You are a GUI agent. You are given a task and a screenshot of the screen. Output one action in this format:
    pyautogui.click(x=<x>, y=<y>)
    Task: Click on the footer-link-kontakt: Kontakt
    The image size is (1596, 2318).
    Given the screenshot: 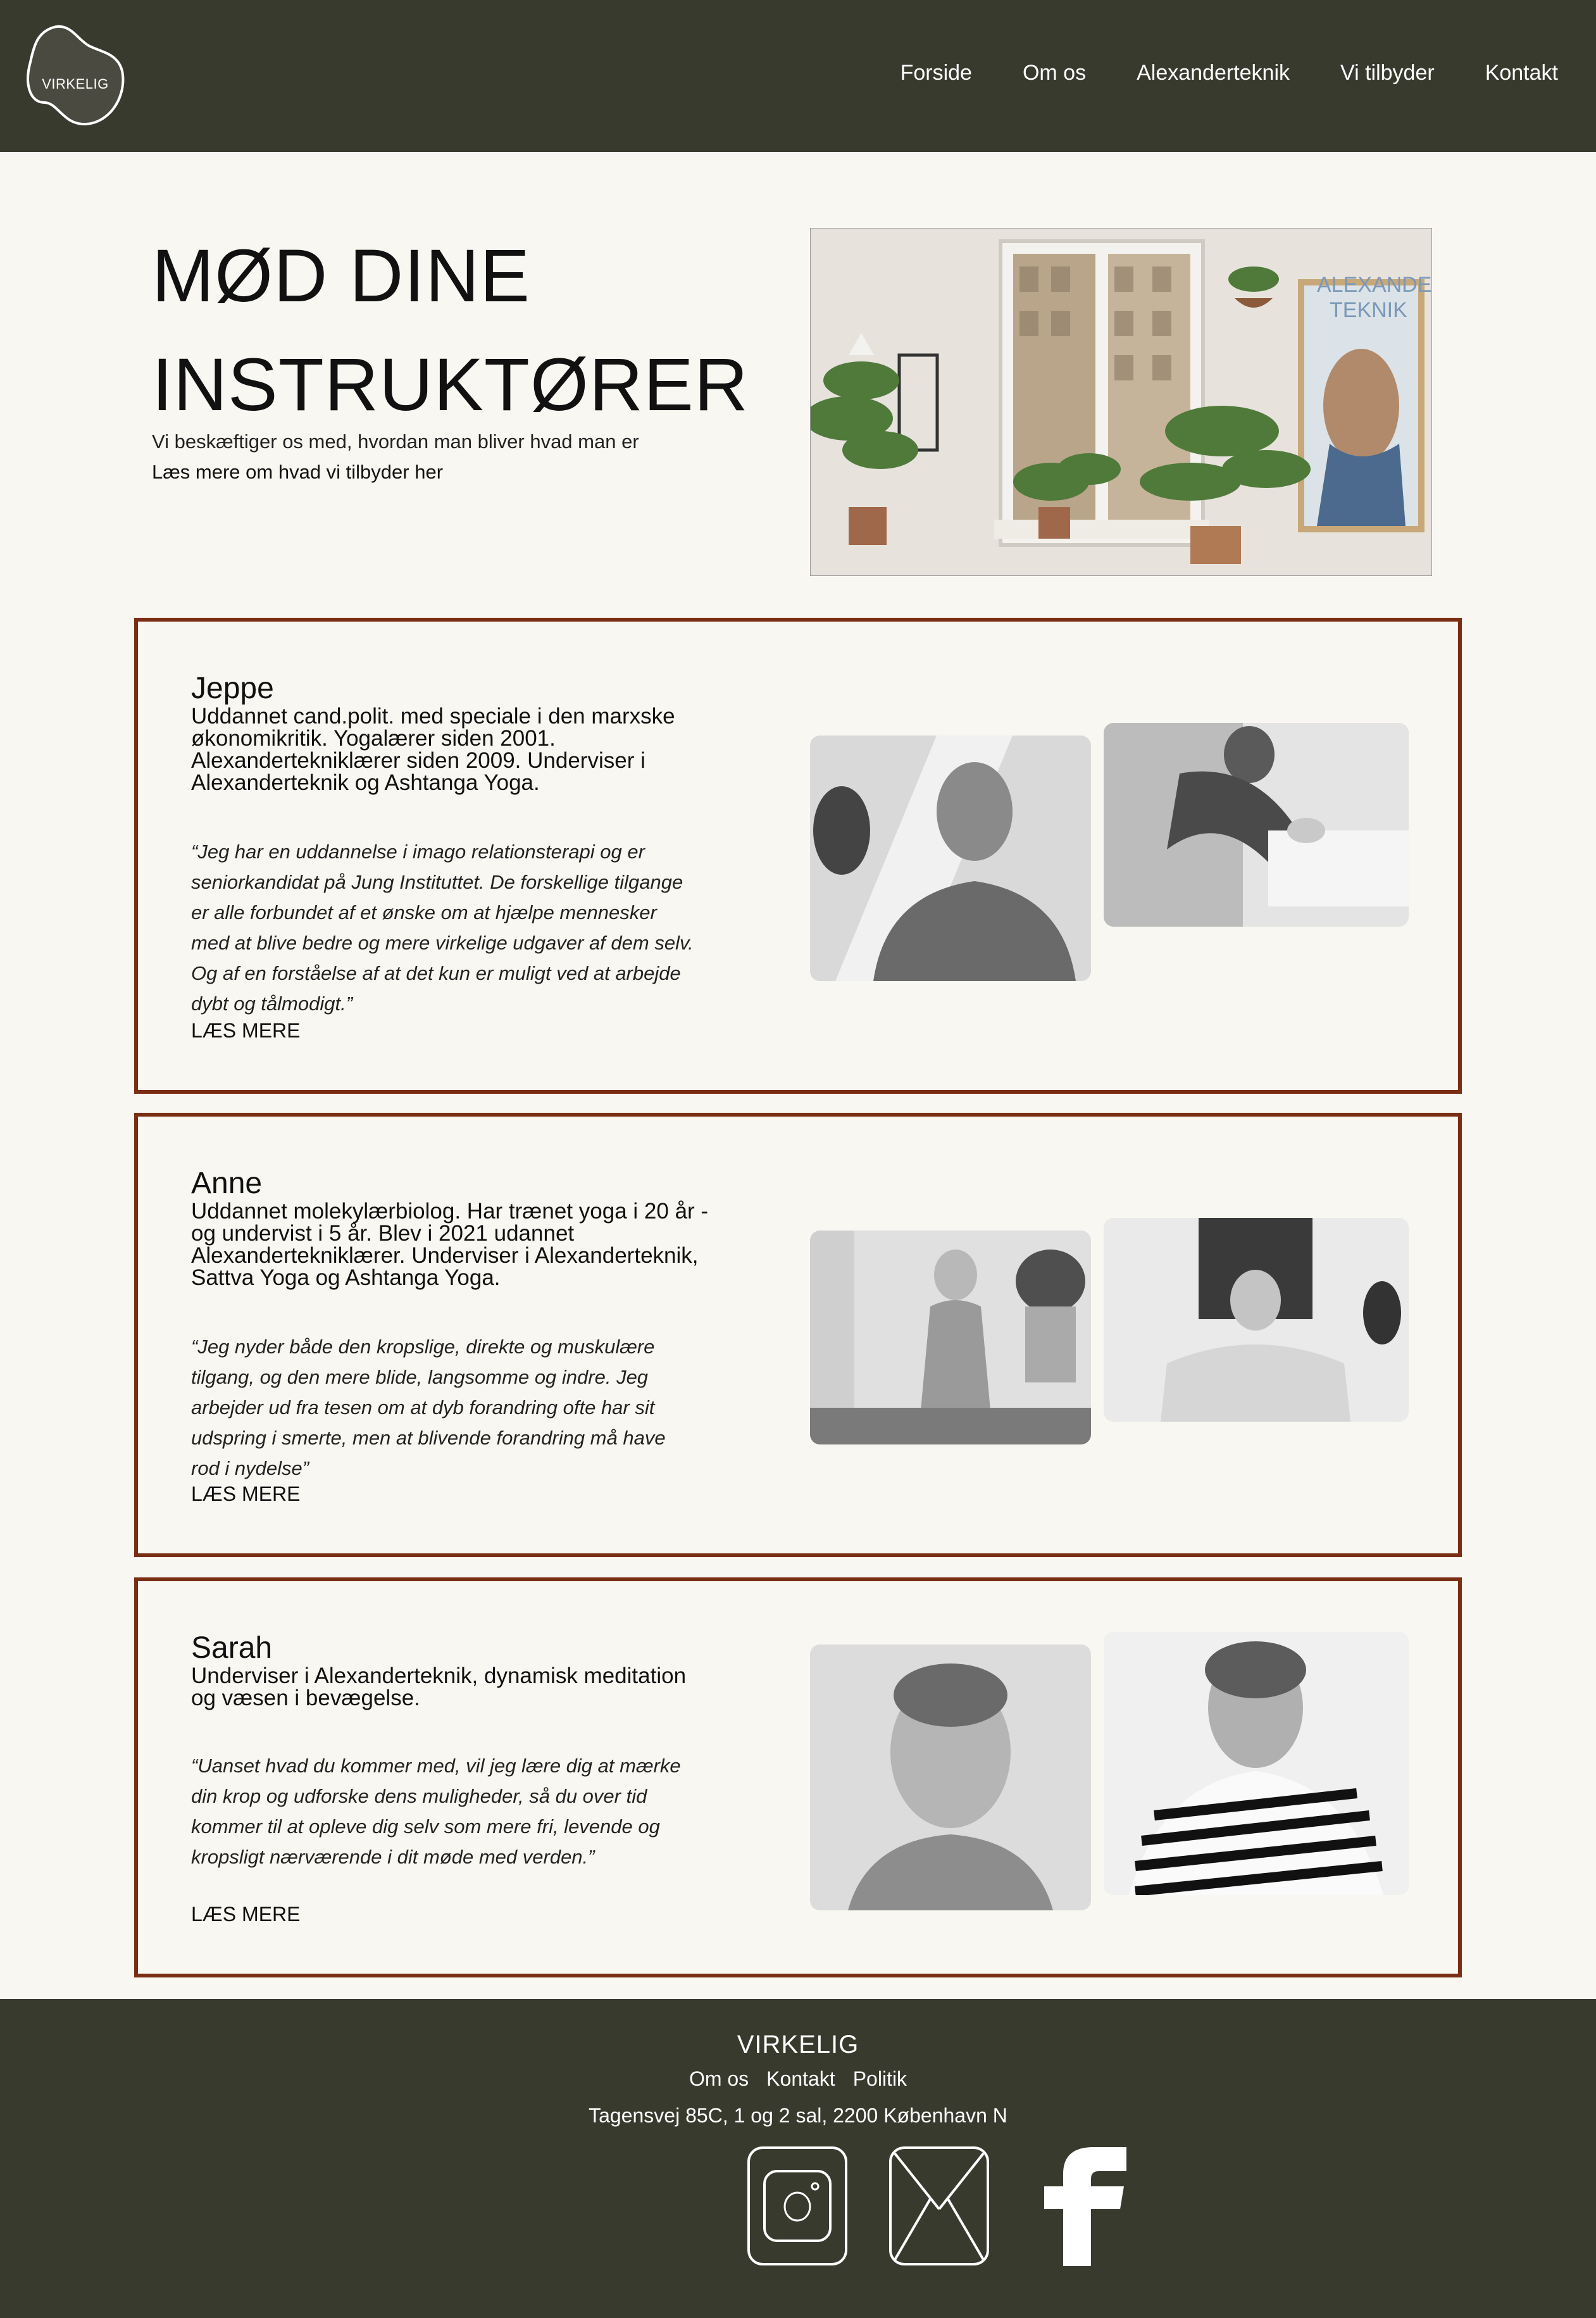 What is the action you would take?
    pyautogui.click(x=800, y=2079)
    